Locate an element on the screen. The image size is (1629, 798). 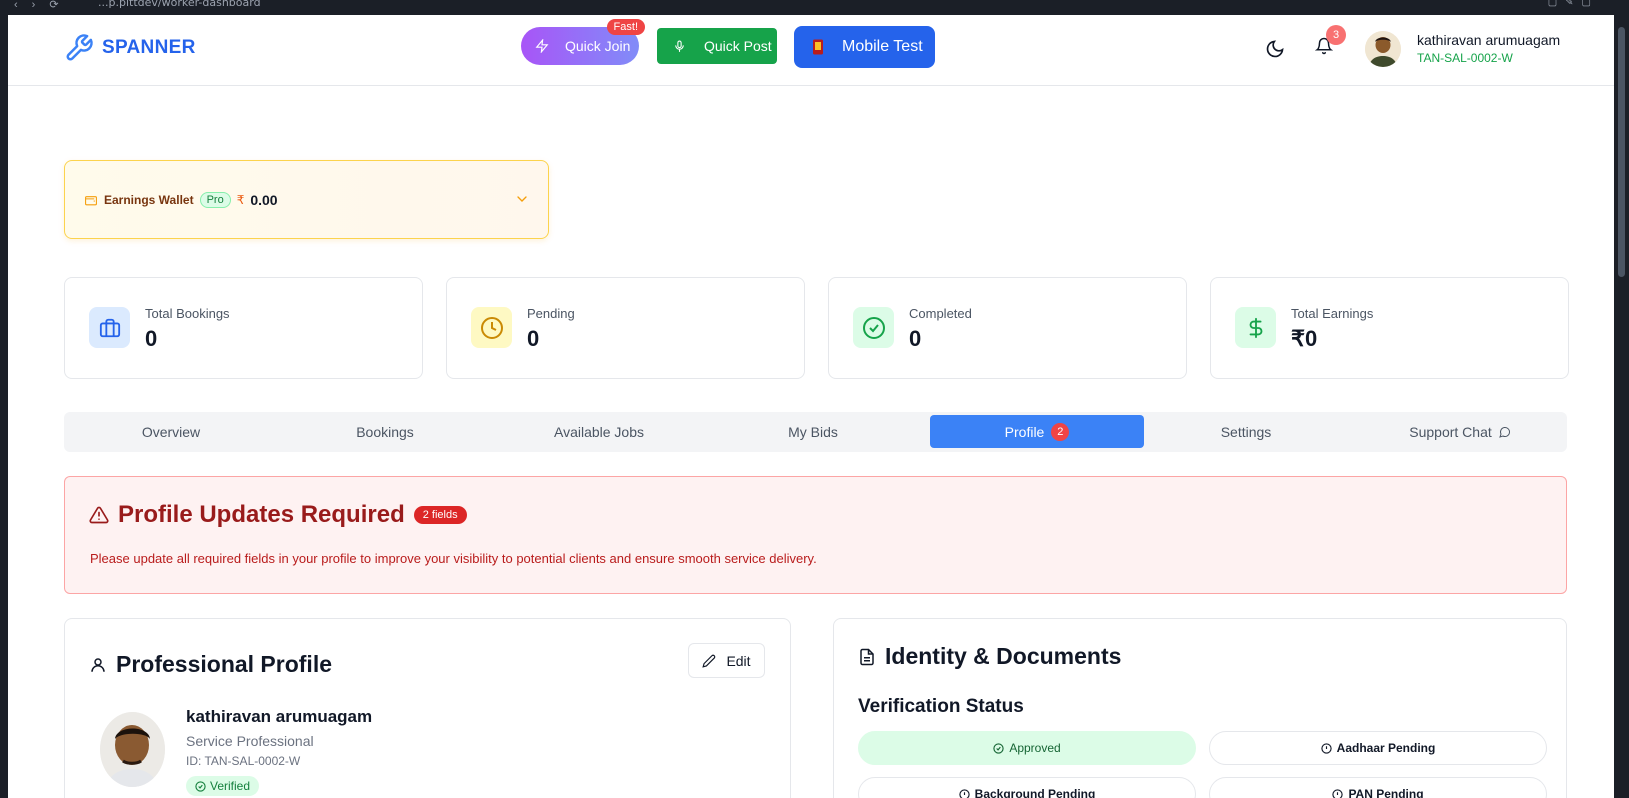
tab-bookings: Bookings is located at coordinates (385, 431).